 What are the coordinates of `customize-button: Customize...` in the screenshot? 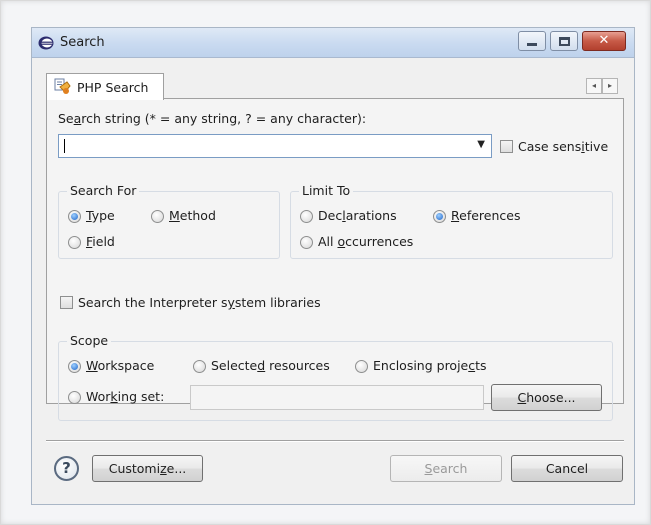 It's located at (147, 468).